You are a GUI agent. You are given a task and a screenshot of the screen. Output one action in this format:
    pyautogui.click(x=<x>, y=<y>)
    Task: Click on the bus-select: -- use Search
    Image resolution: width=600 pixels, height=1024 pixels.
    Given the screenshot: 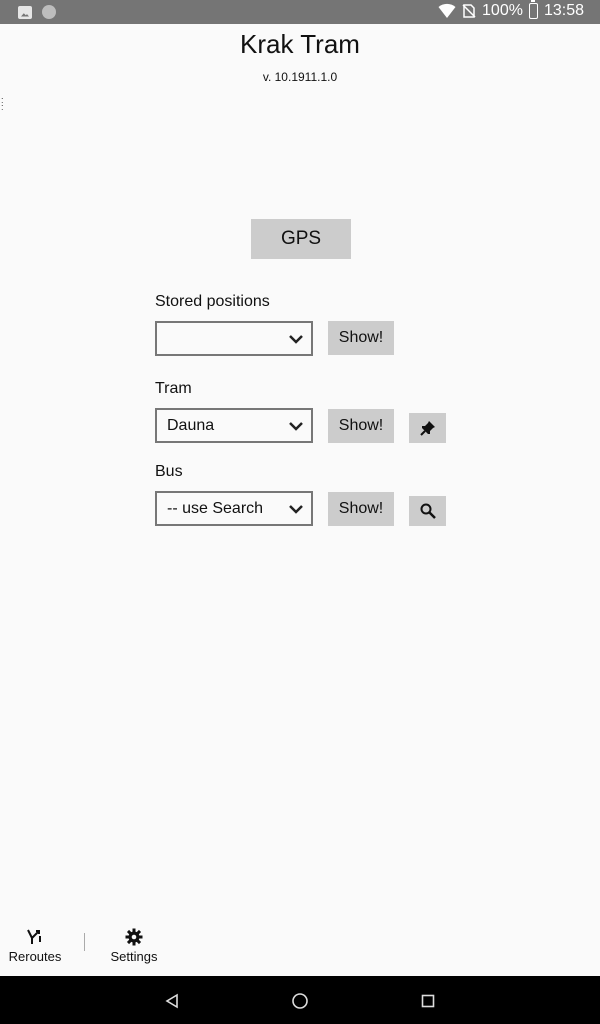 What is the action you would take?
    pyautogui.click(x=234, y=508)
    